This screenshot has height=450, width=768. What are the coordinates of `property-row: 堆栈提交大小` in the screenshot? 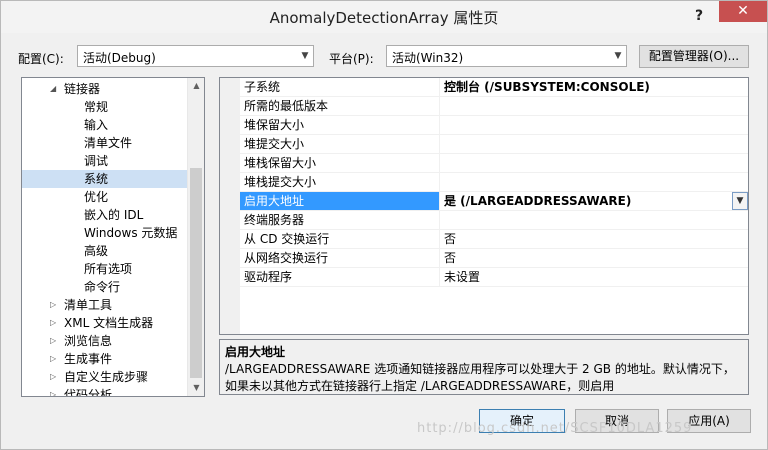 It's located at (494, 182).